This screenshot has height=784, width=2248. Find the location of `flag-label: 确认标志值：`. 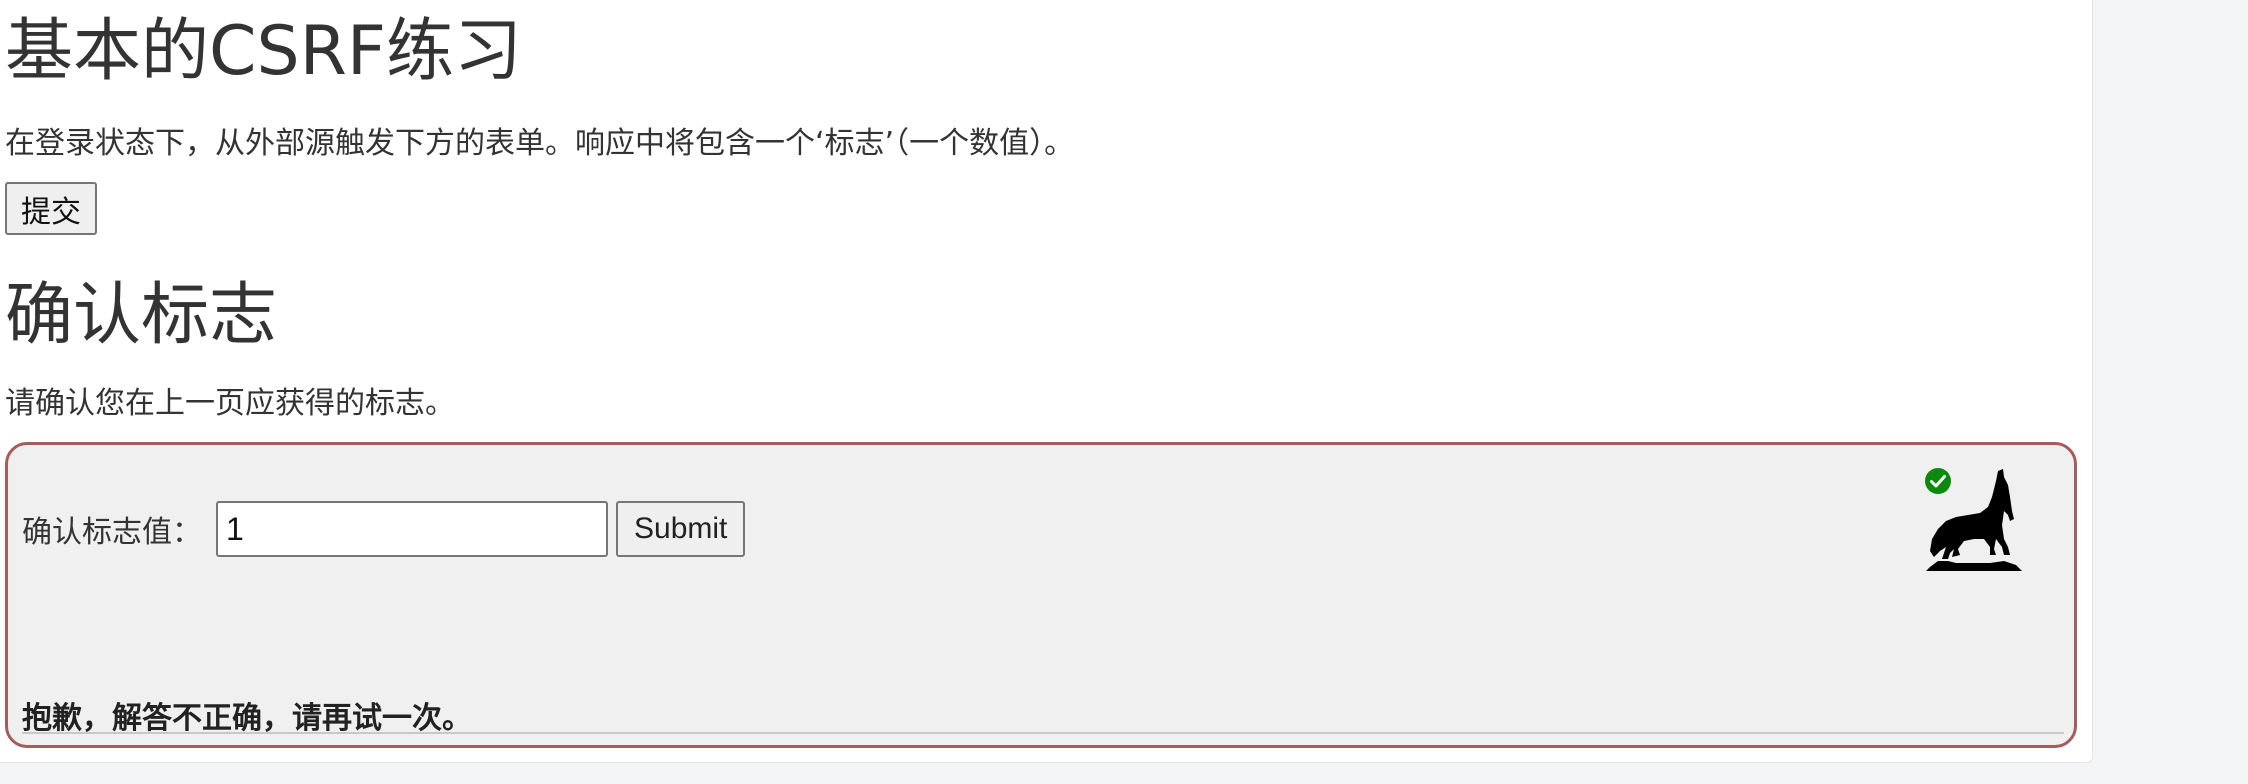

flag-label: 确认标志值： is located at coordinates (112, 532).